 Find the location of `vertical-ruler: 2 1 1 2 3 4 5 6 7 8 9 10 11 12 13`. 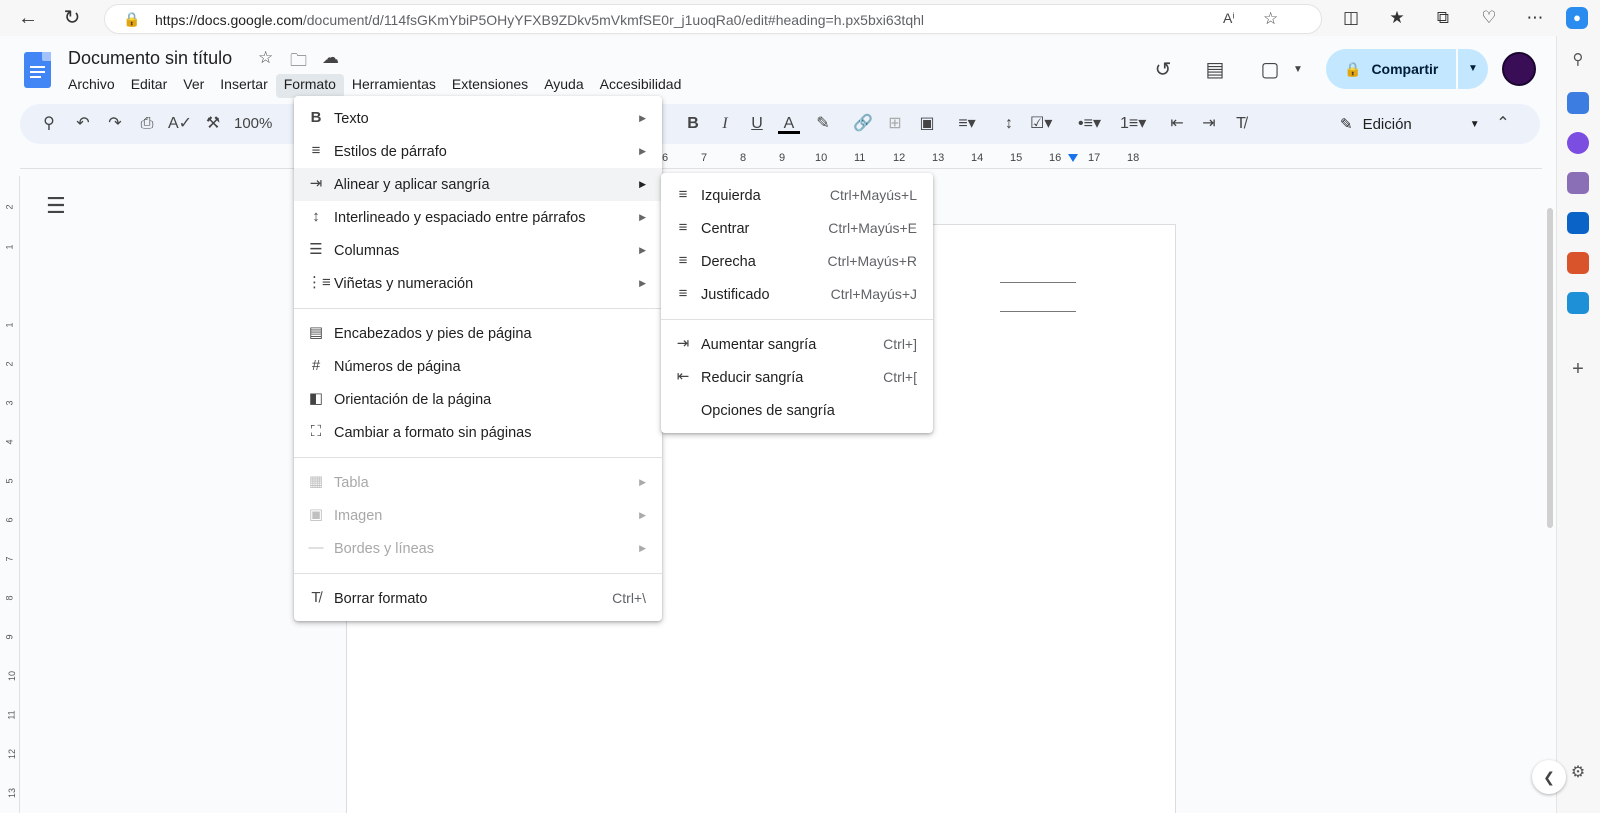

vertical-ruler: 2 1 1 2 3 4 5 6 7 8 9 10 11 12 13 is located at coordinates (10, 494).